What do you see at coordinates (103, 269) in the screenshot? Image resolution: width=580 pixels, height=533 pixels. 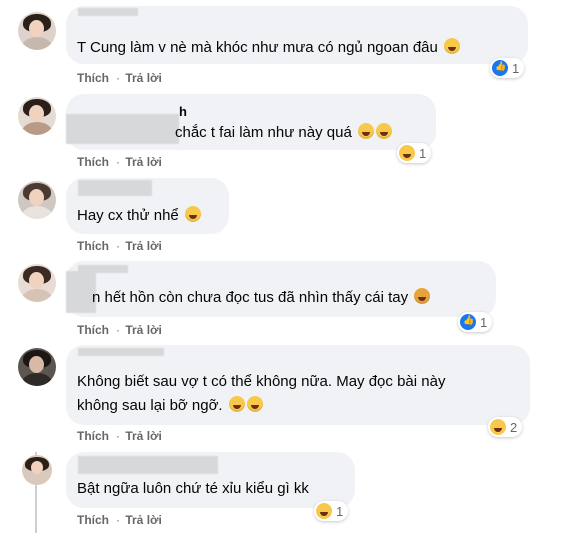 I see `author-name-blur` at bounding box center [103, 269].